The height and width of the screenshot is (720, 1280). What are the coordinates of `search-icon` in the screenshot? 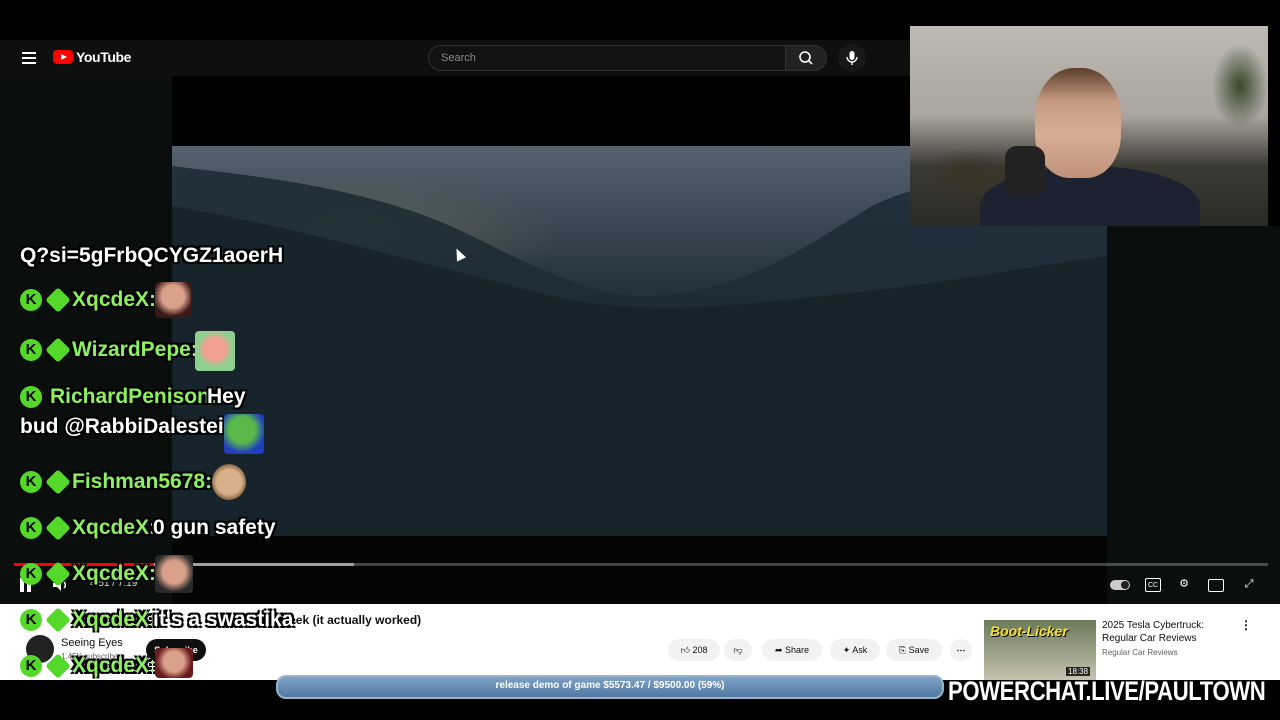 It's located at (806, 58).